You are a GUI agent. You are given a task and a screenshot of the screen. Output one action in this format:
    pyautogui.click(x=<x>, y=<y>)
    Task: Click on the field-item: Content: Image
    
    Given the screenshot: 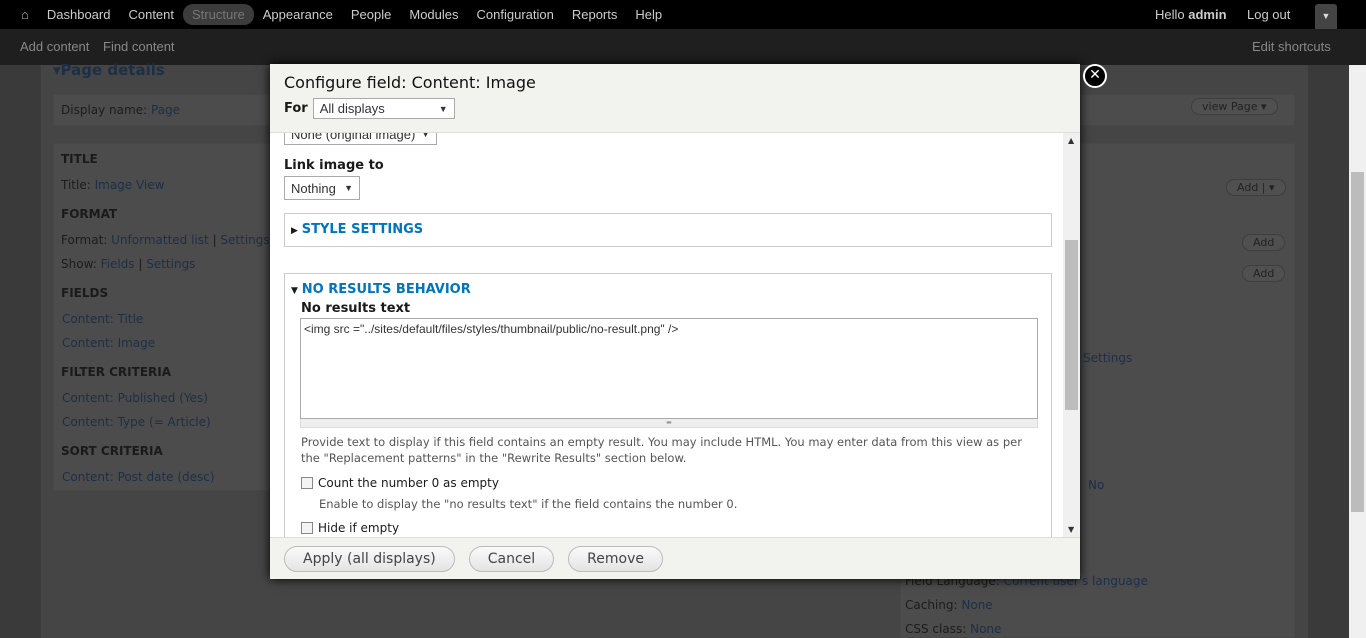 What is the action you would take?
    pyautogui.click(x=108, y=343)
    